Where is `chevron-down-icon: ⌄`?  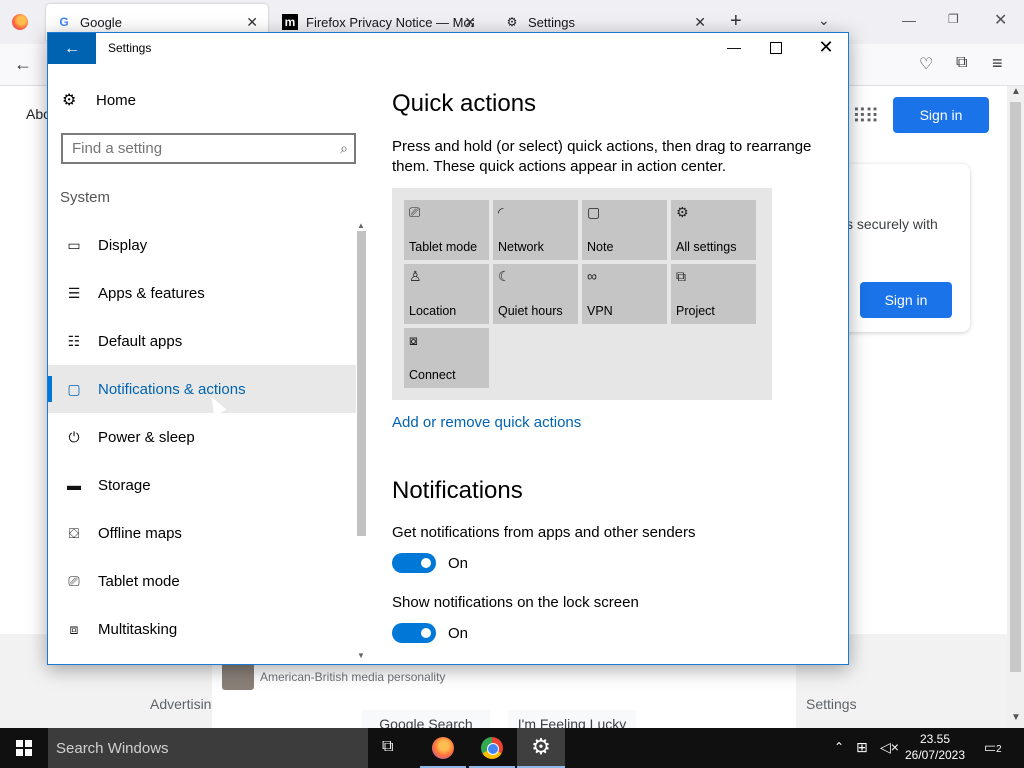 chevron-down-icon: ⌄ is located at coordinates (824, 20).